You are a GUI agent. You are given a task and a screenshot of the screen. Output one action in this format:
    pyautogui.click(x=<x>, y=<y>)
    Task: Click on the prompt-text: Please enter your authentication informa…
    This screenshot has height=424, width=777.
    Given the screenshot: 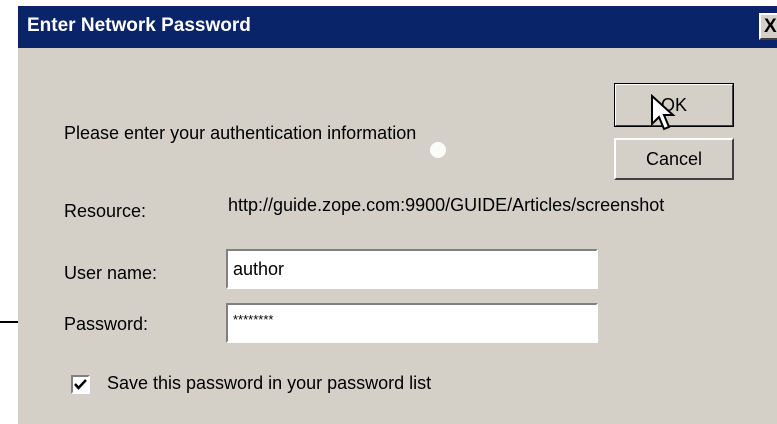 What is the action you would take?
    pyautogui.click(x=240, y=133)
    